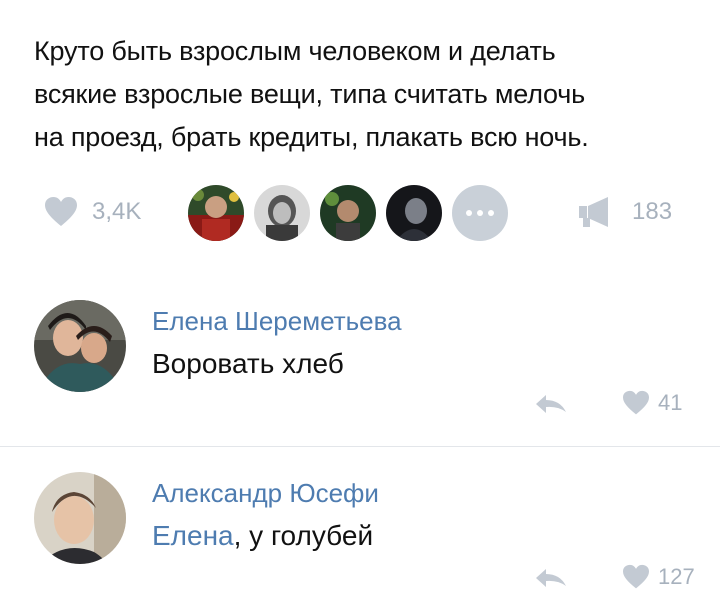 Image resolution: width=720 pixels, height=616 pixels. Describe the element at coordinates (303, 535) in the screenshot. I see `comment-text-body: , у голубей` at that location.